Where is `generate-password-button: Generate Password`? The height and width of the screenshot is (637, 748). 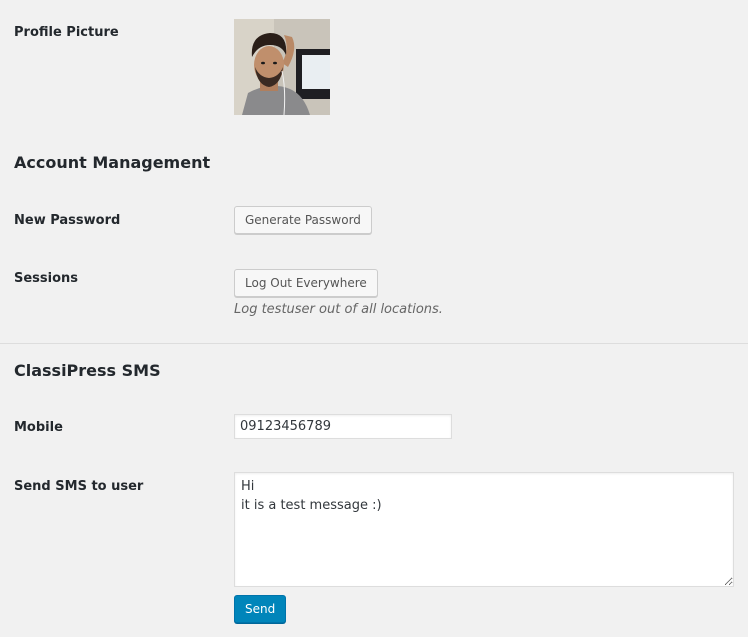 generate-password-button: Generate Password is located at coordinates (303, 220).